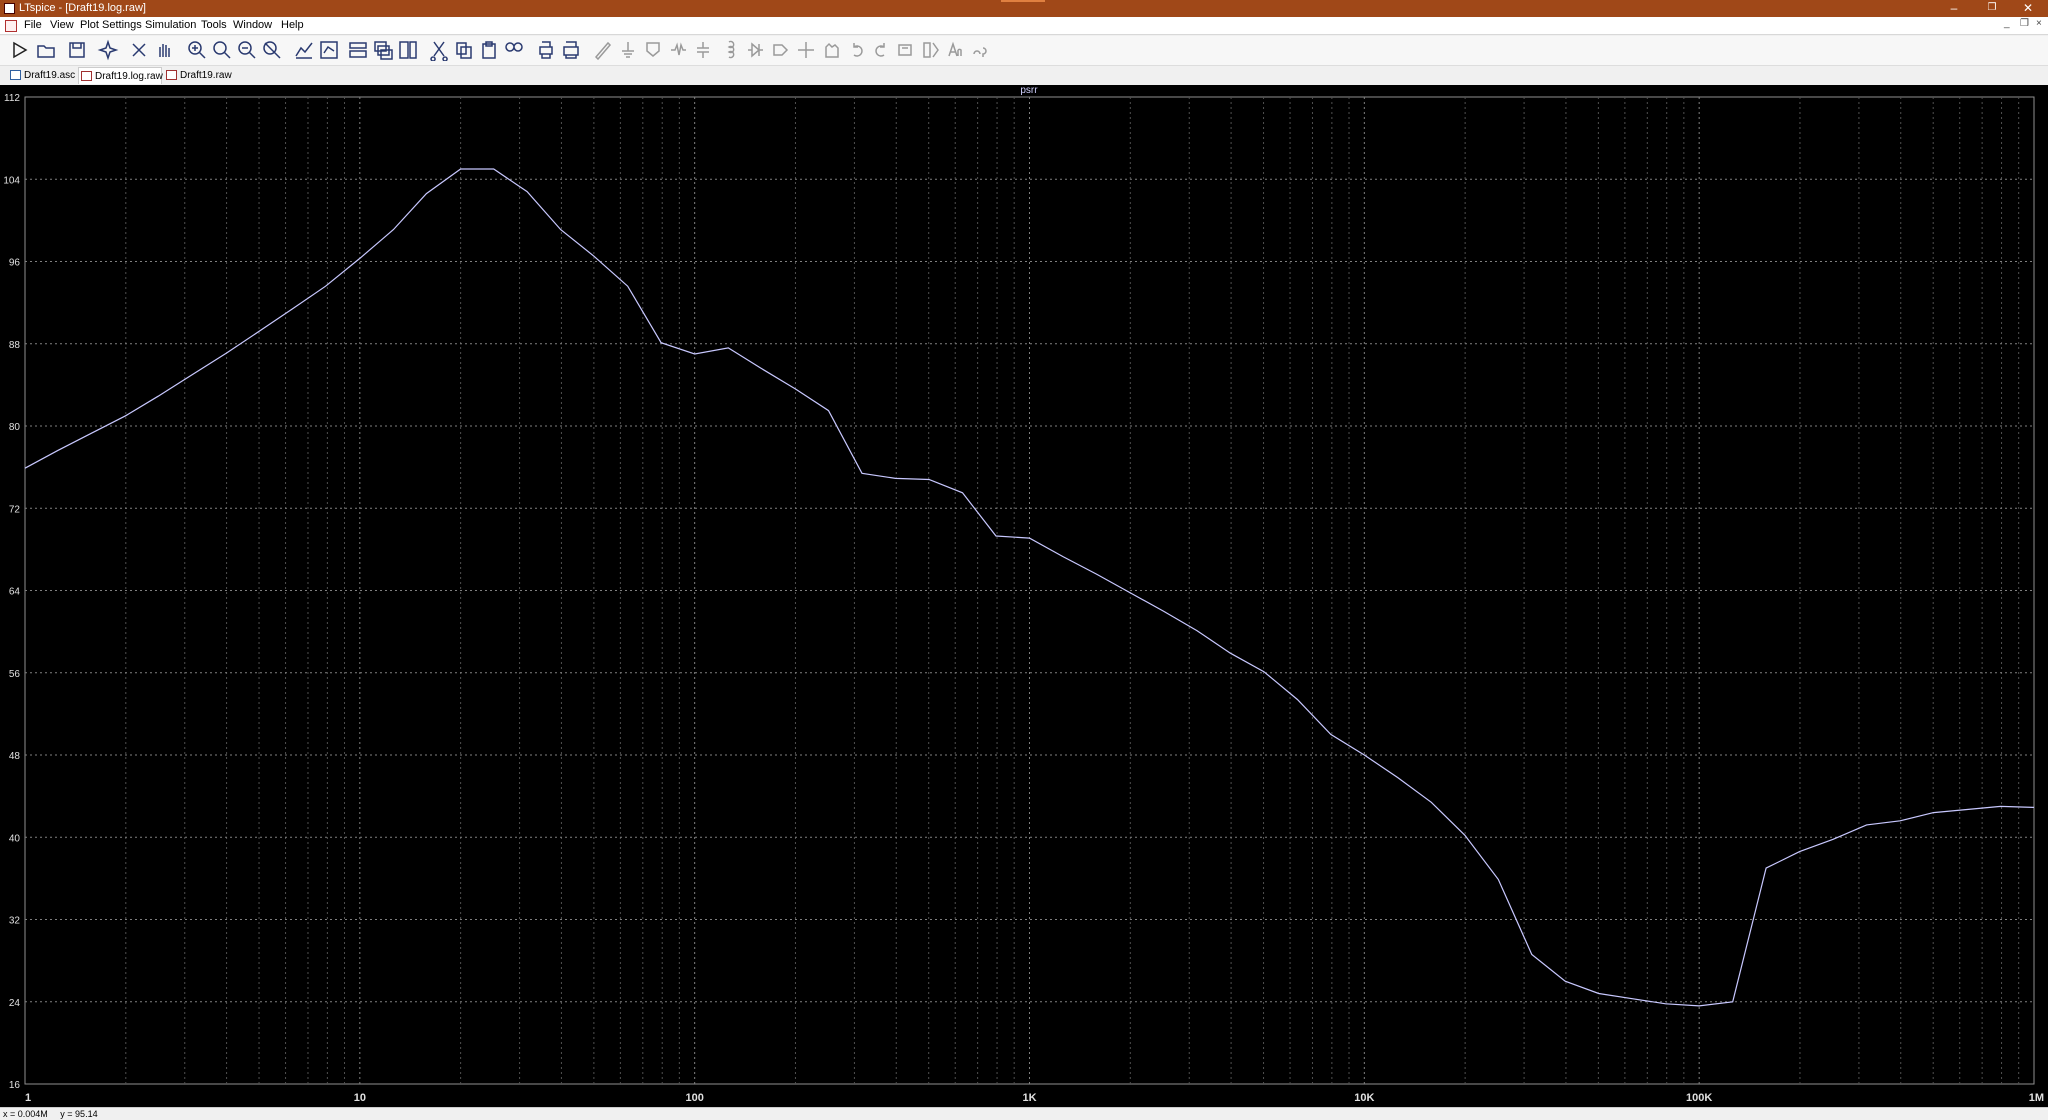 This screenshot has width=2048, height=1120. Describe the element at coordinates (304, 50) in the screenshot. I see `autorange-icon` at that location.